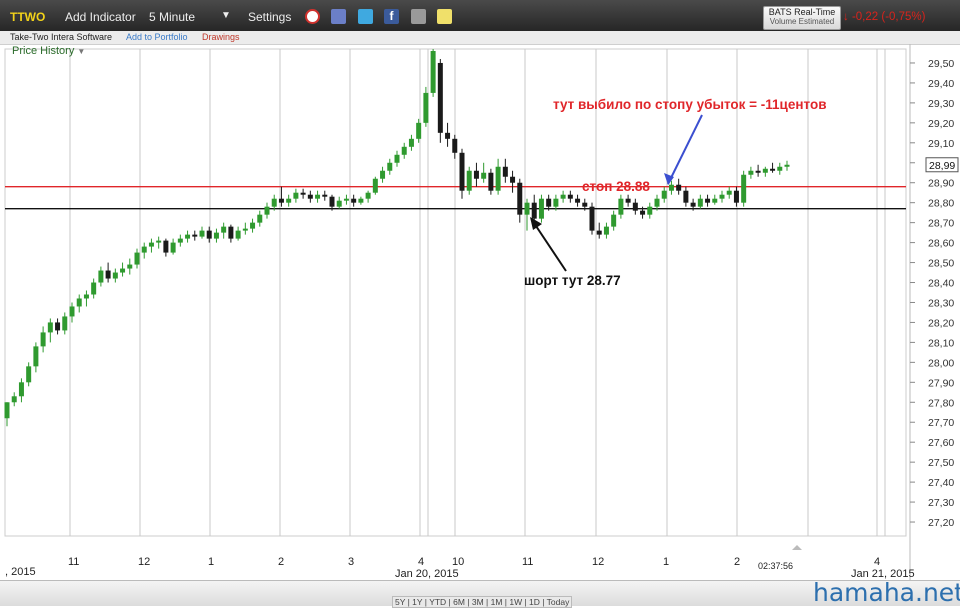 Image resolution: width=960 pixels, height=608 pixels. What do you see at coordinates (888, 17) in the screenshot?
I see `price-change-value: -0,22 (-0,75%)` at bounding box center [888, 17].